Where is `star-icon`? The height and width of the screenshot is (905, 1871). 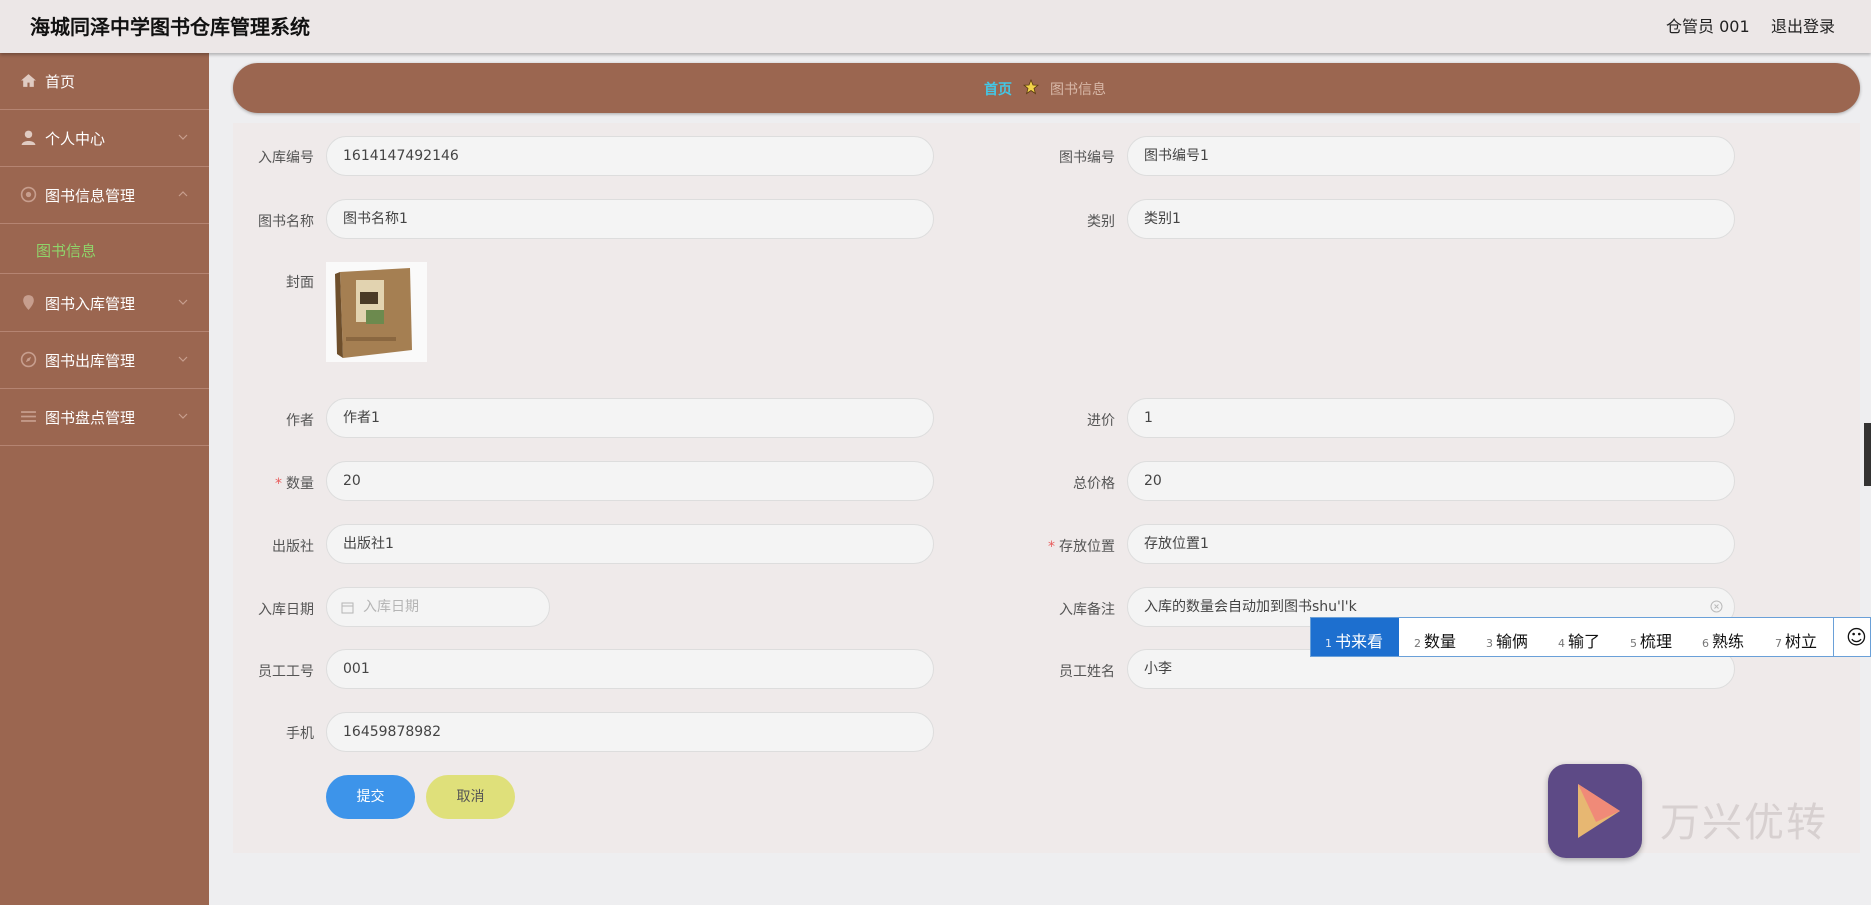 star-icon is located at coordinates (1031, 87).